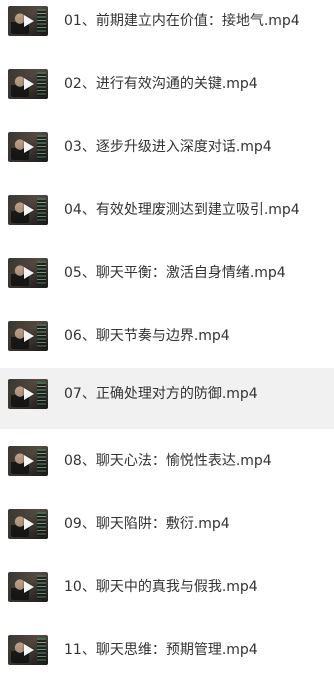 Image resolution: width=334 pixels, height=684 pixels. I want to click on file-row-06: 06、聊天节奏与边界.mp4, so click(167, 340).